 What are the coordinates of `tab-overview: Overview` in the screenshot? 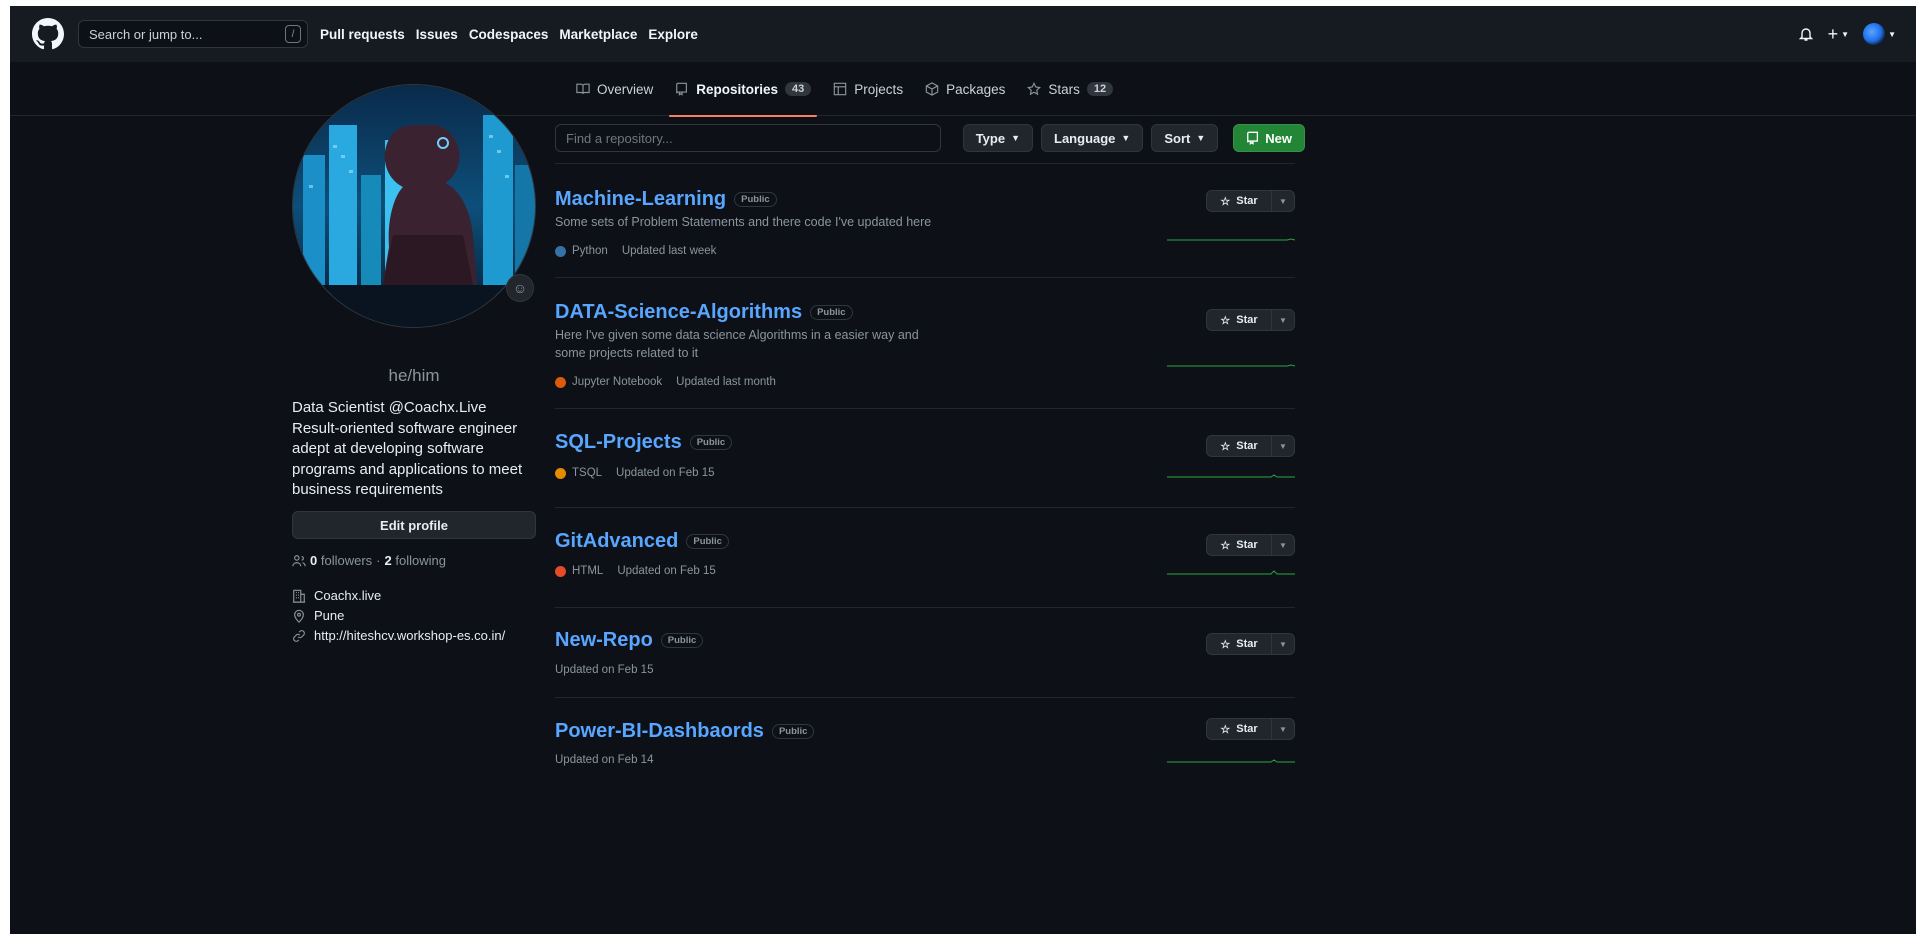 It's located at (614, 89).